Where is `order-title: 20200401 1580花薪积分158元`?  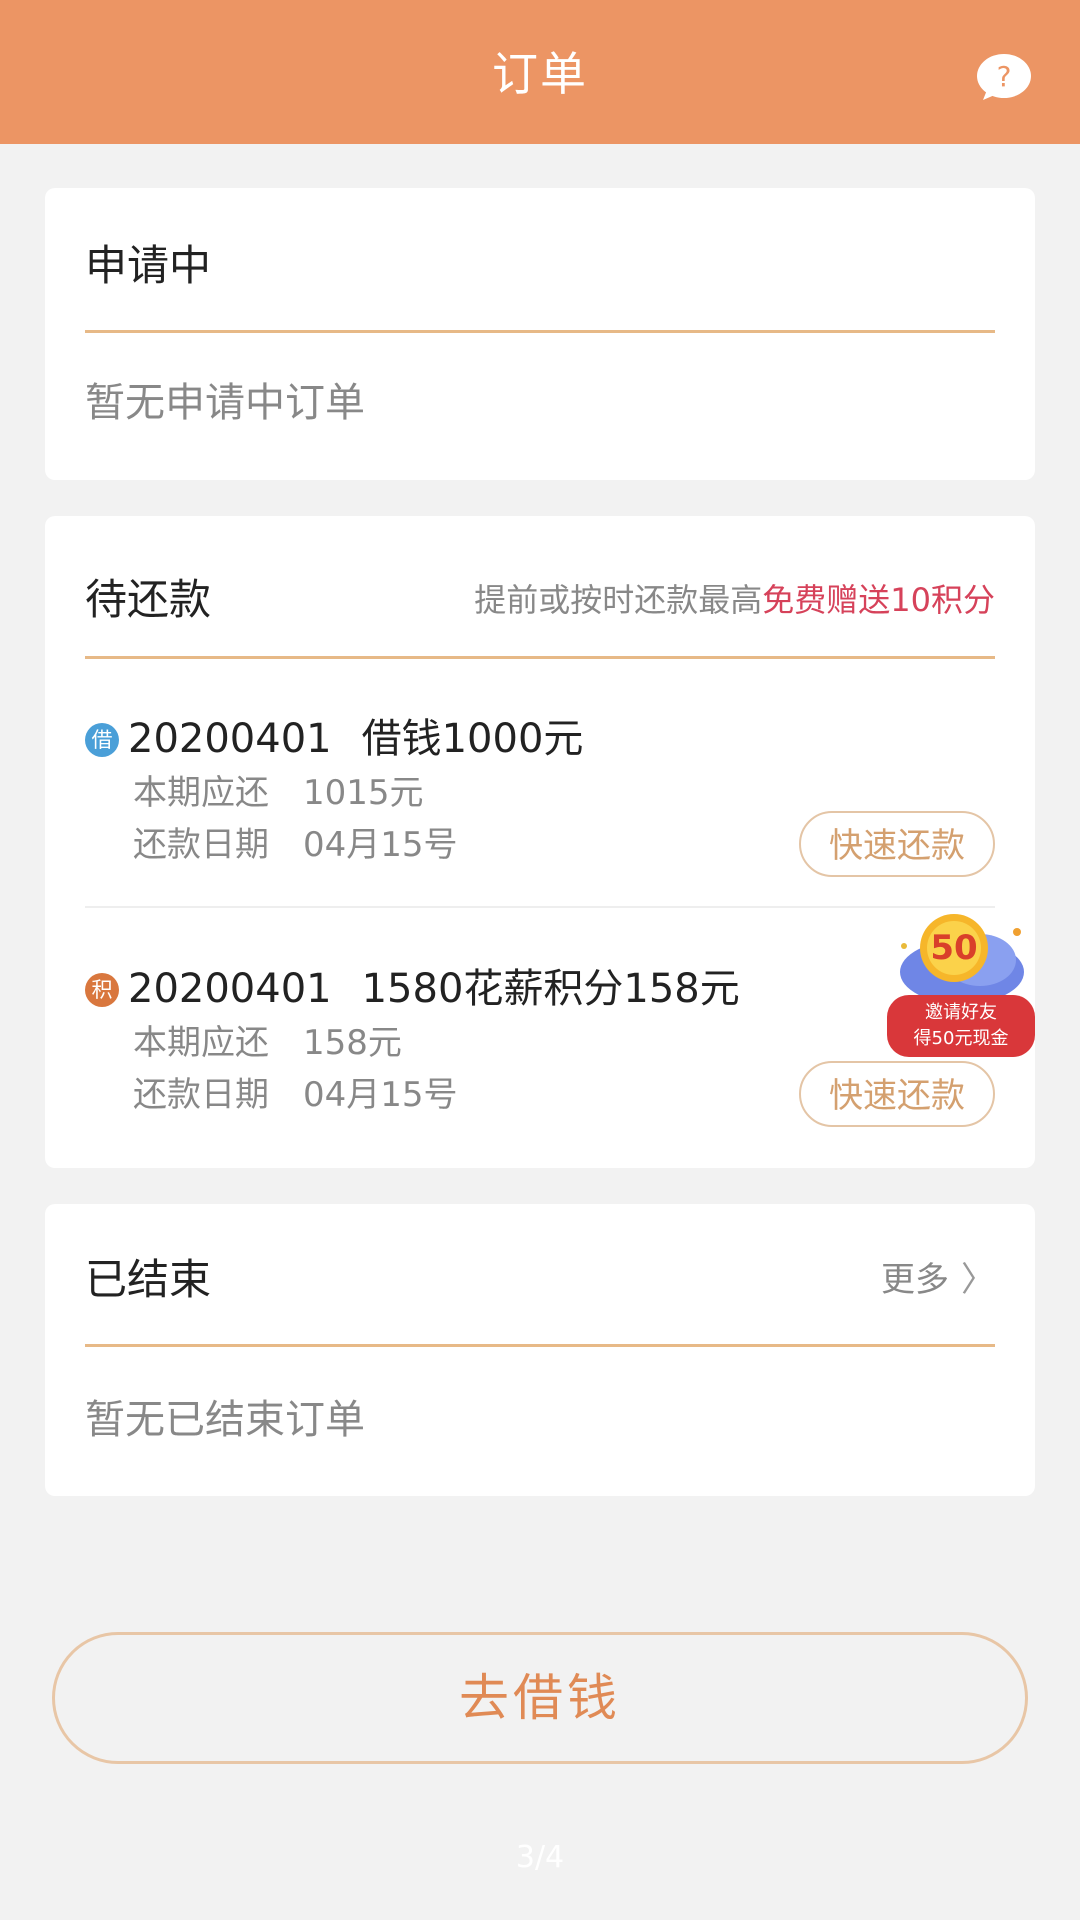 order-title: 20200401 1580花薪积分158元 is located at coordinates (434, 989).